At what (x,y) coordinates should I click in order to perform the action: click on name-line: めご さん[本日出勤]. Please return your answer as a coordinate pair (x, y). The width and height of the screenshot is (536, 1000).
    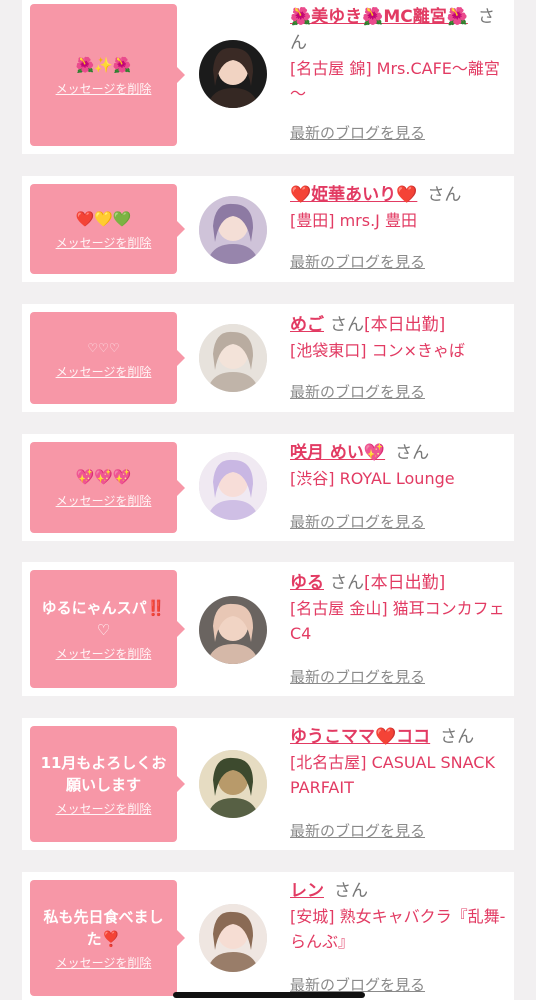
    Looking at the image, I should click on (399, 325).